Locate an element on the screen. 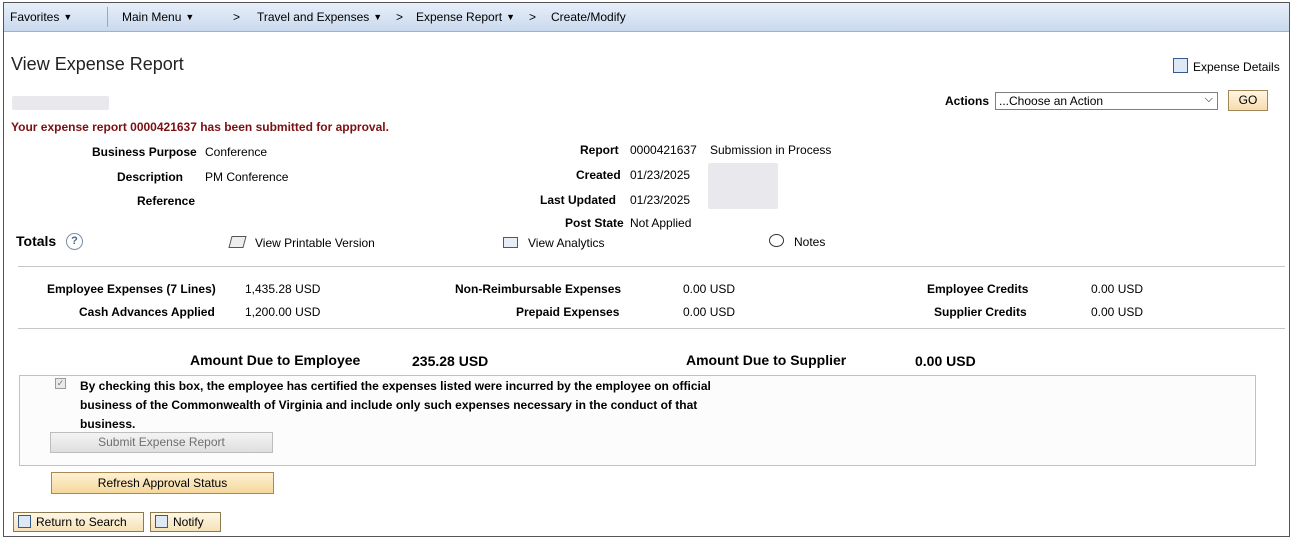  go-button: GO is located at coordinates (1248, 100).